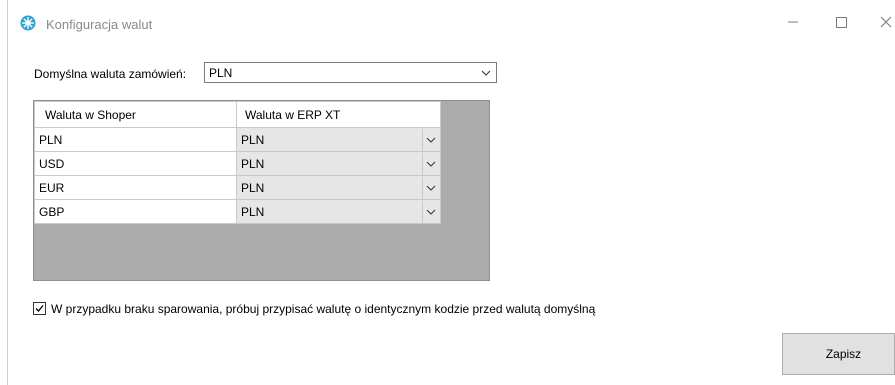 This screenshot has width=895, height=385. I want to click on table-row: PLN PLN, so click(237, 139).